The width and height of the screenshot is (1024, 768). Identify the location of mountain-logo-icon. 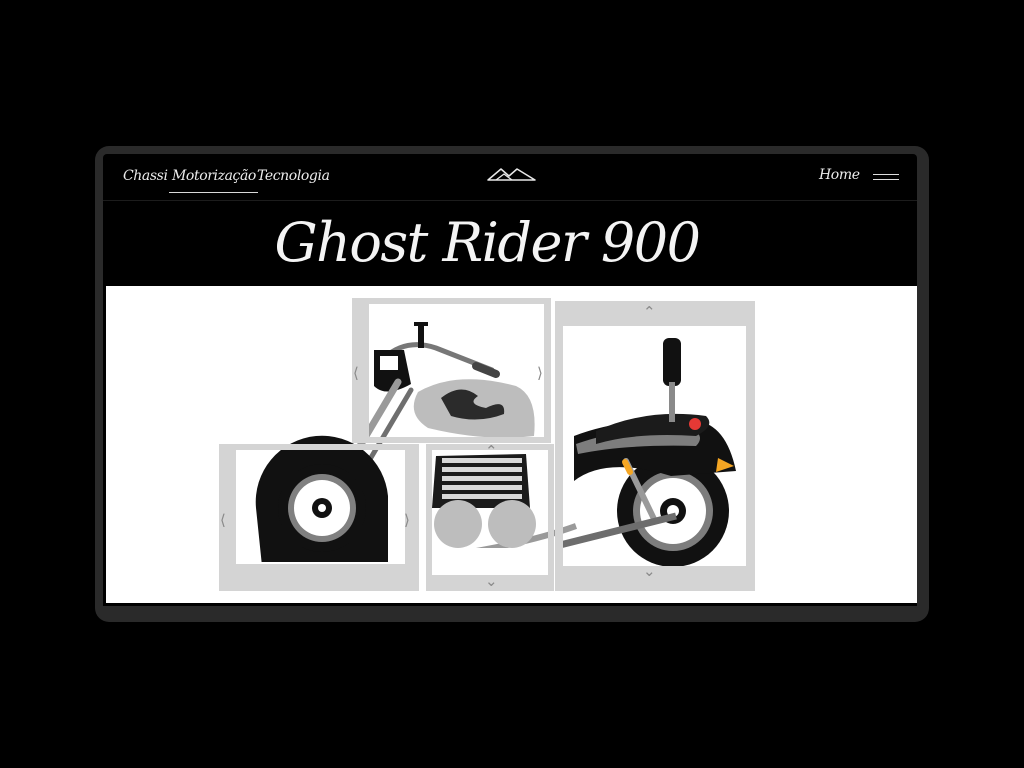
(512, 174).